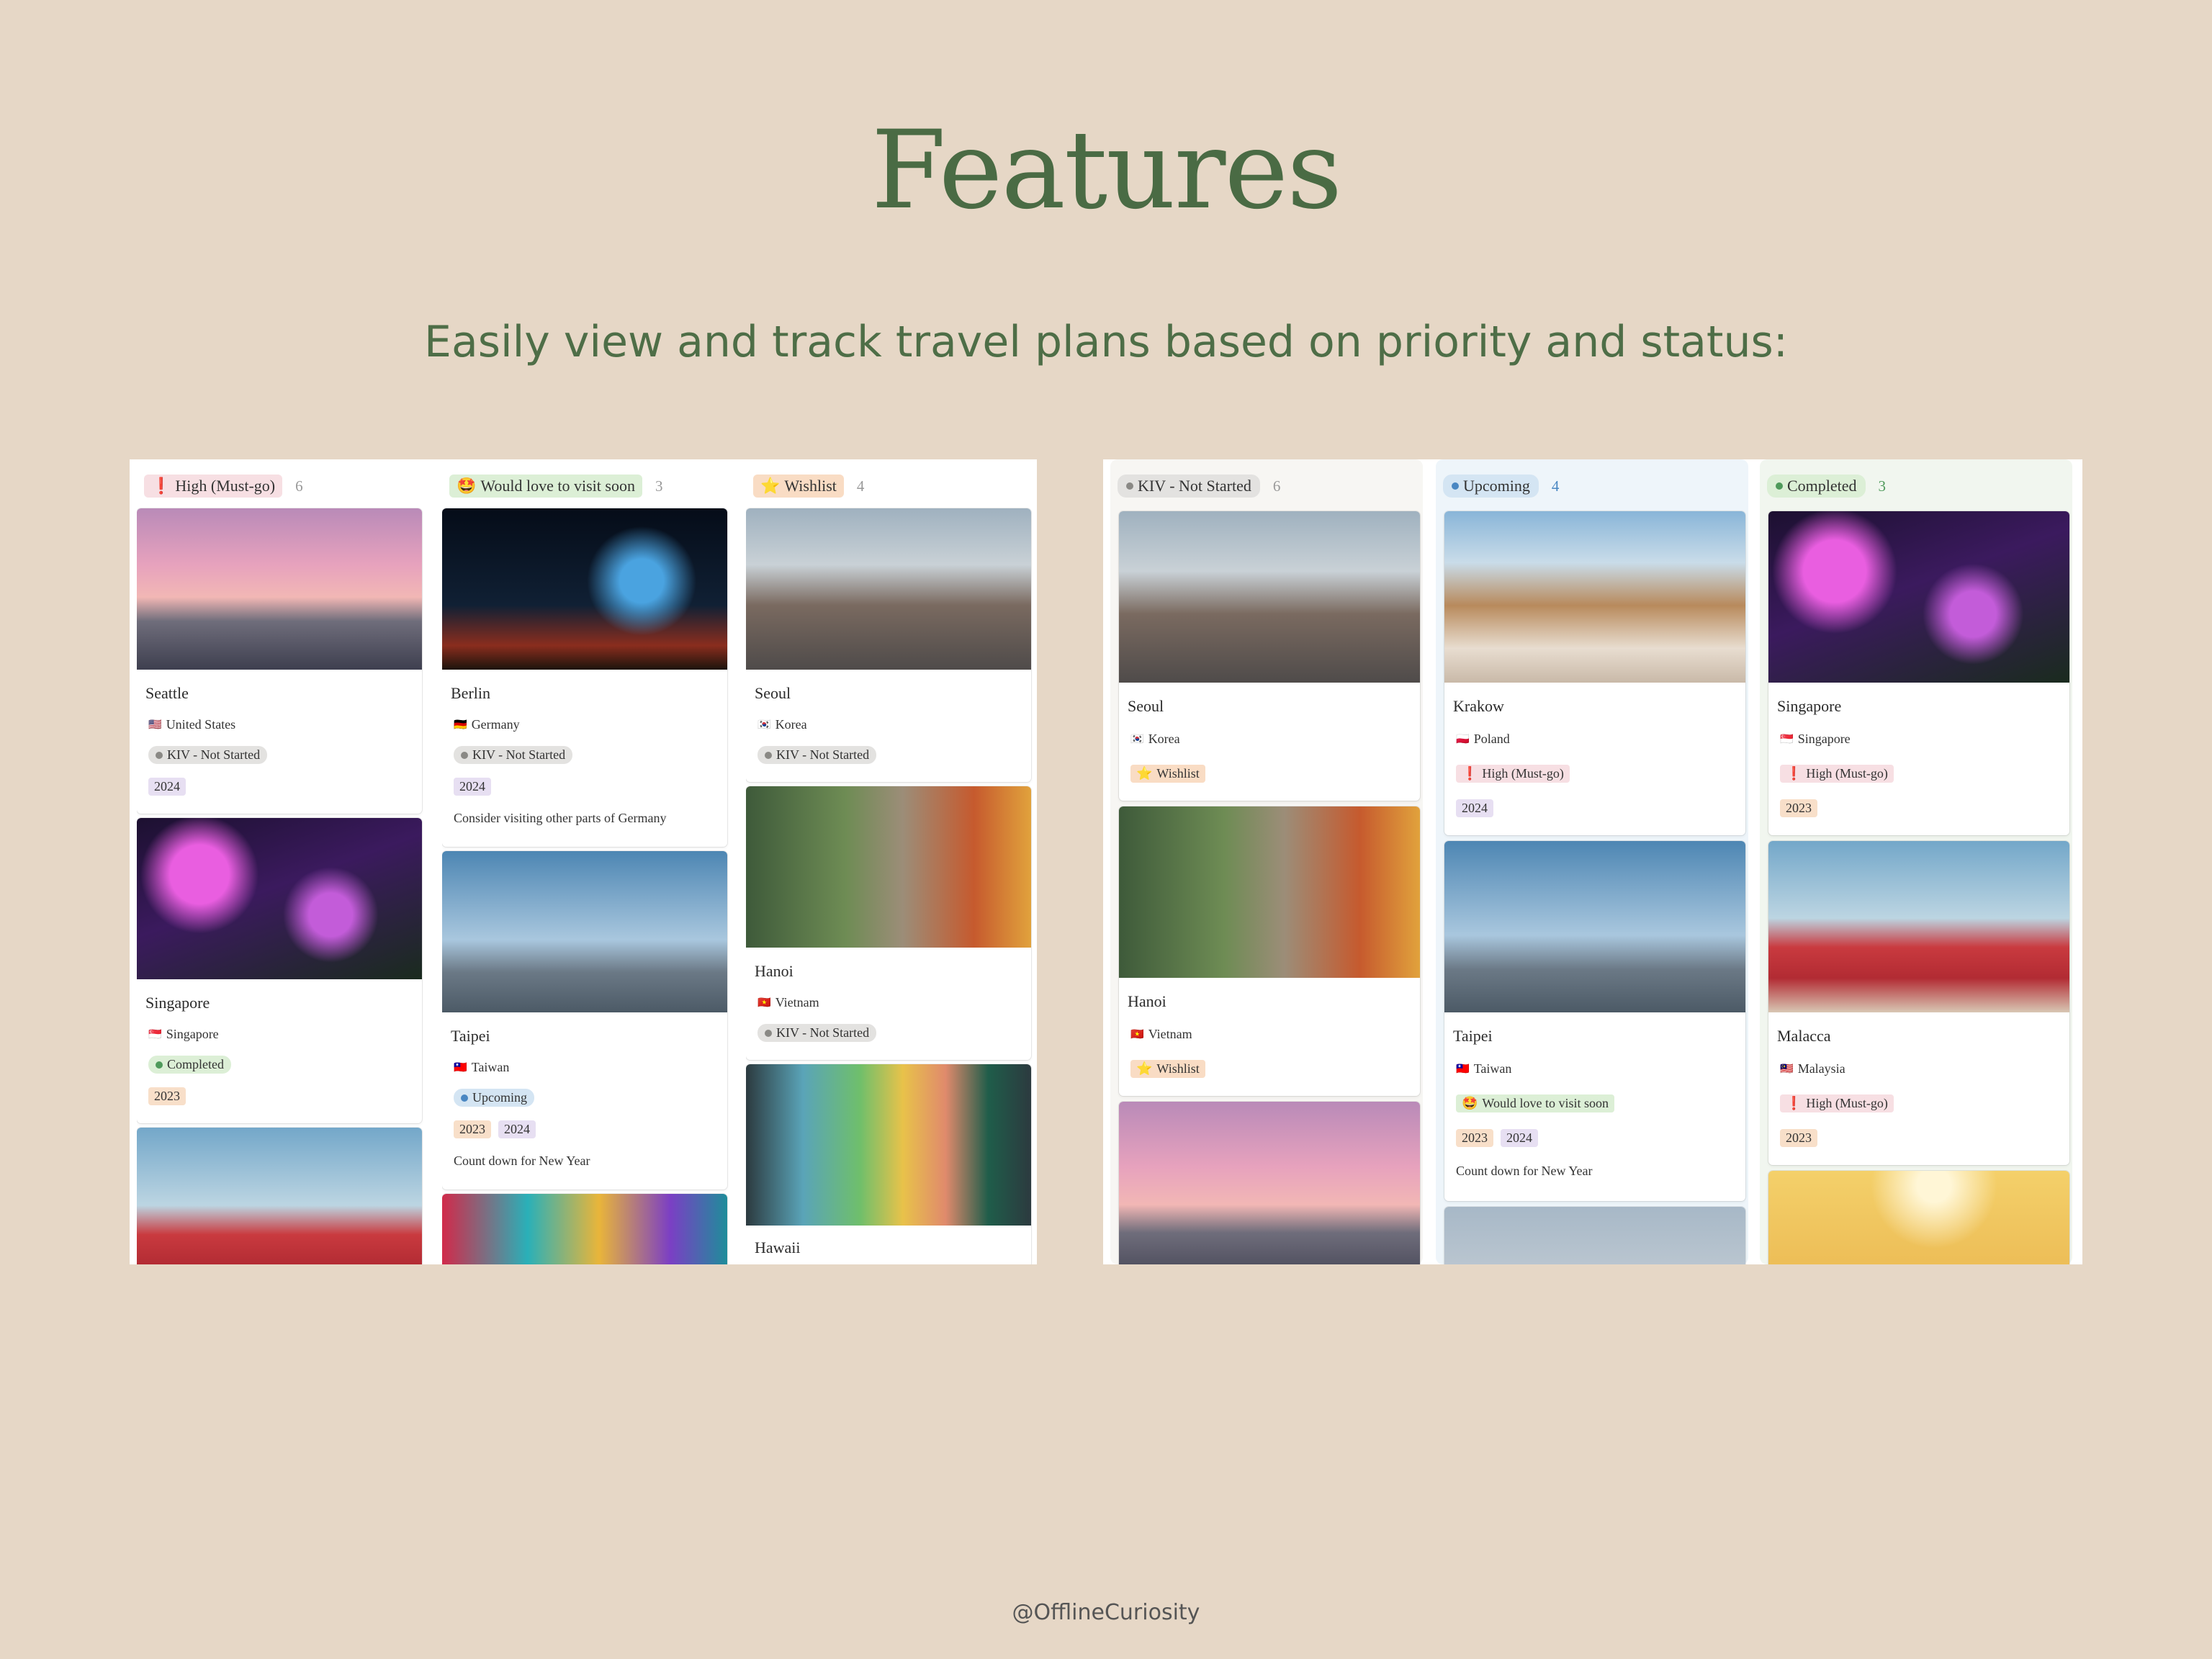  Describe the element at coordinates (561, 818) in the screenshot. I see `card-note: Consider visiting other parts of Germany` at that location.